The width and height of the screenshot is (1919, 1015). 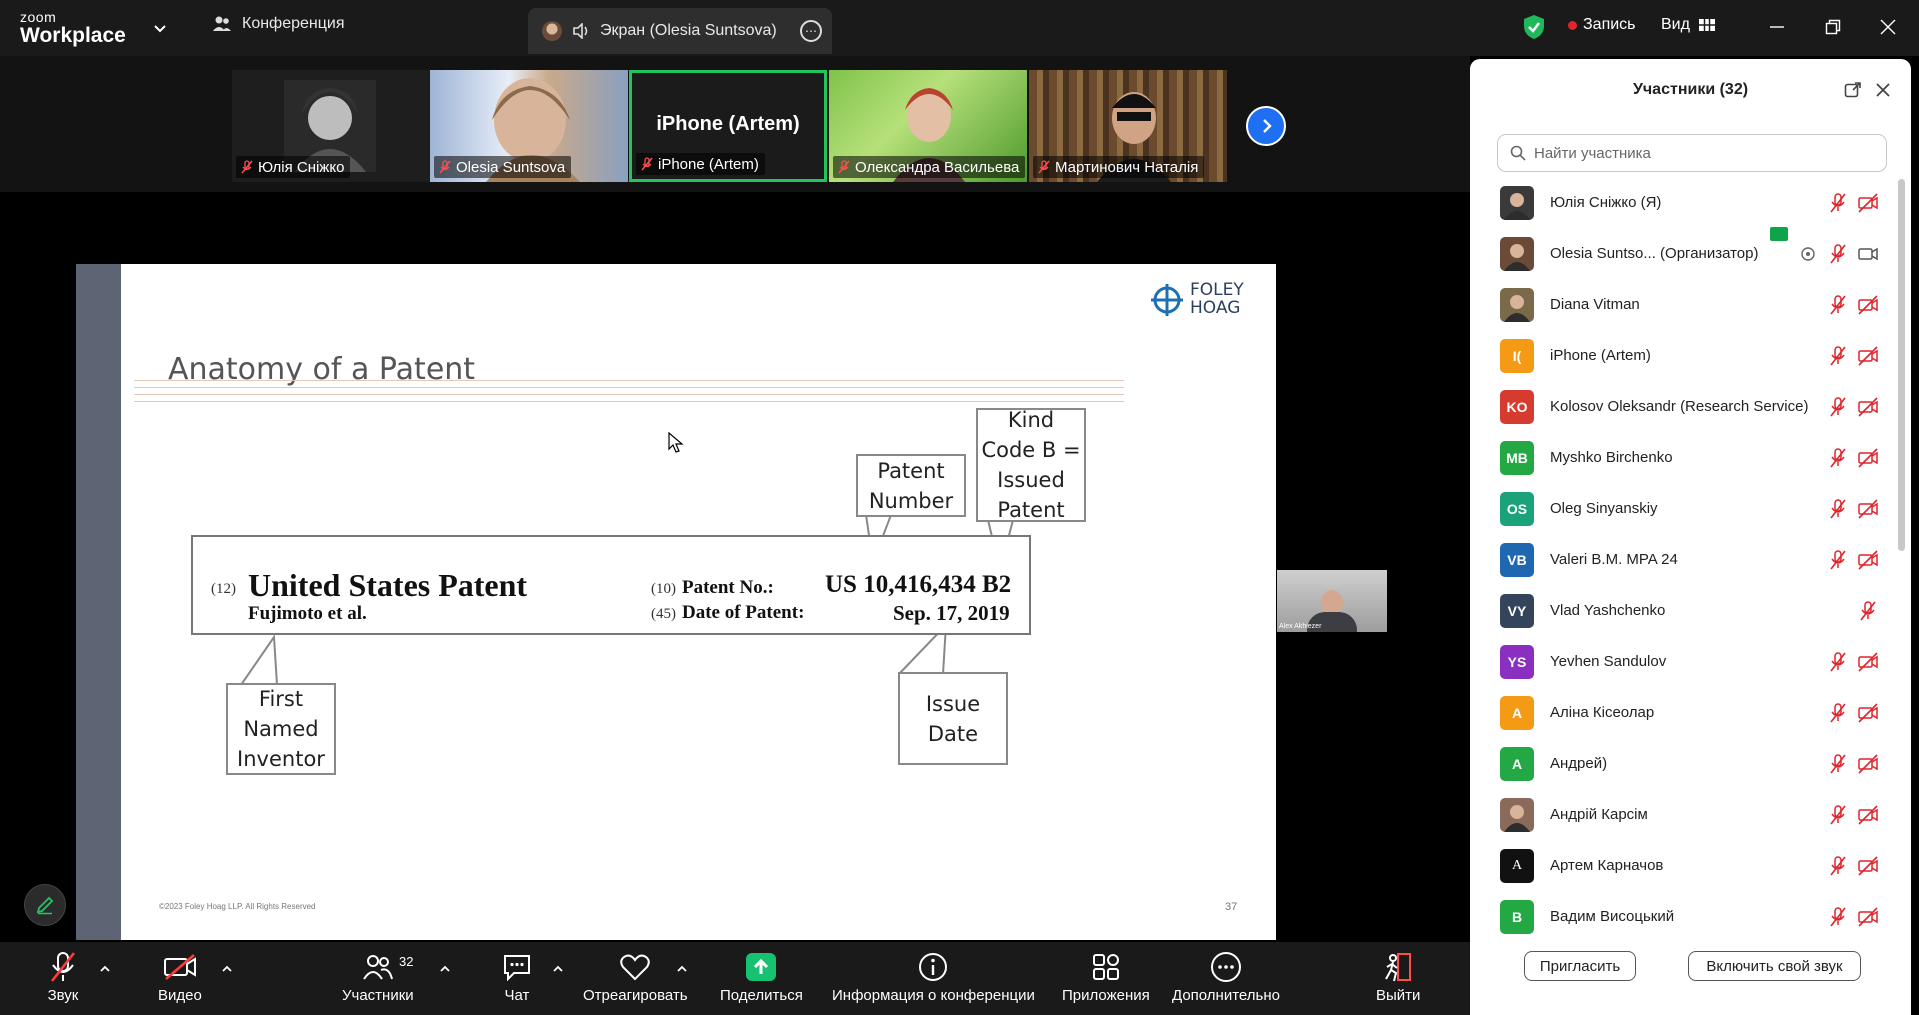 I want to click on more-options-icon: ⋯, so click(x=811, y=31).